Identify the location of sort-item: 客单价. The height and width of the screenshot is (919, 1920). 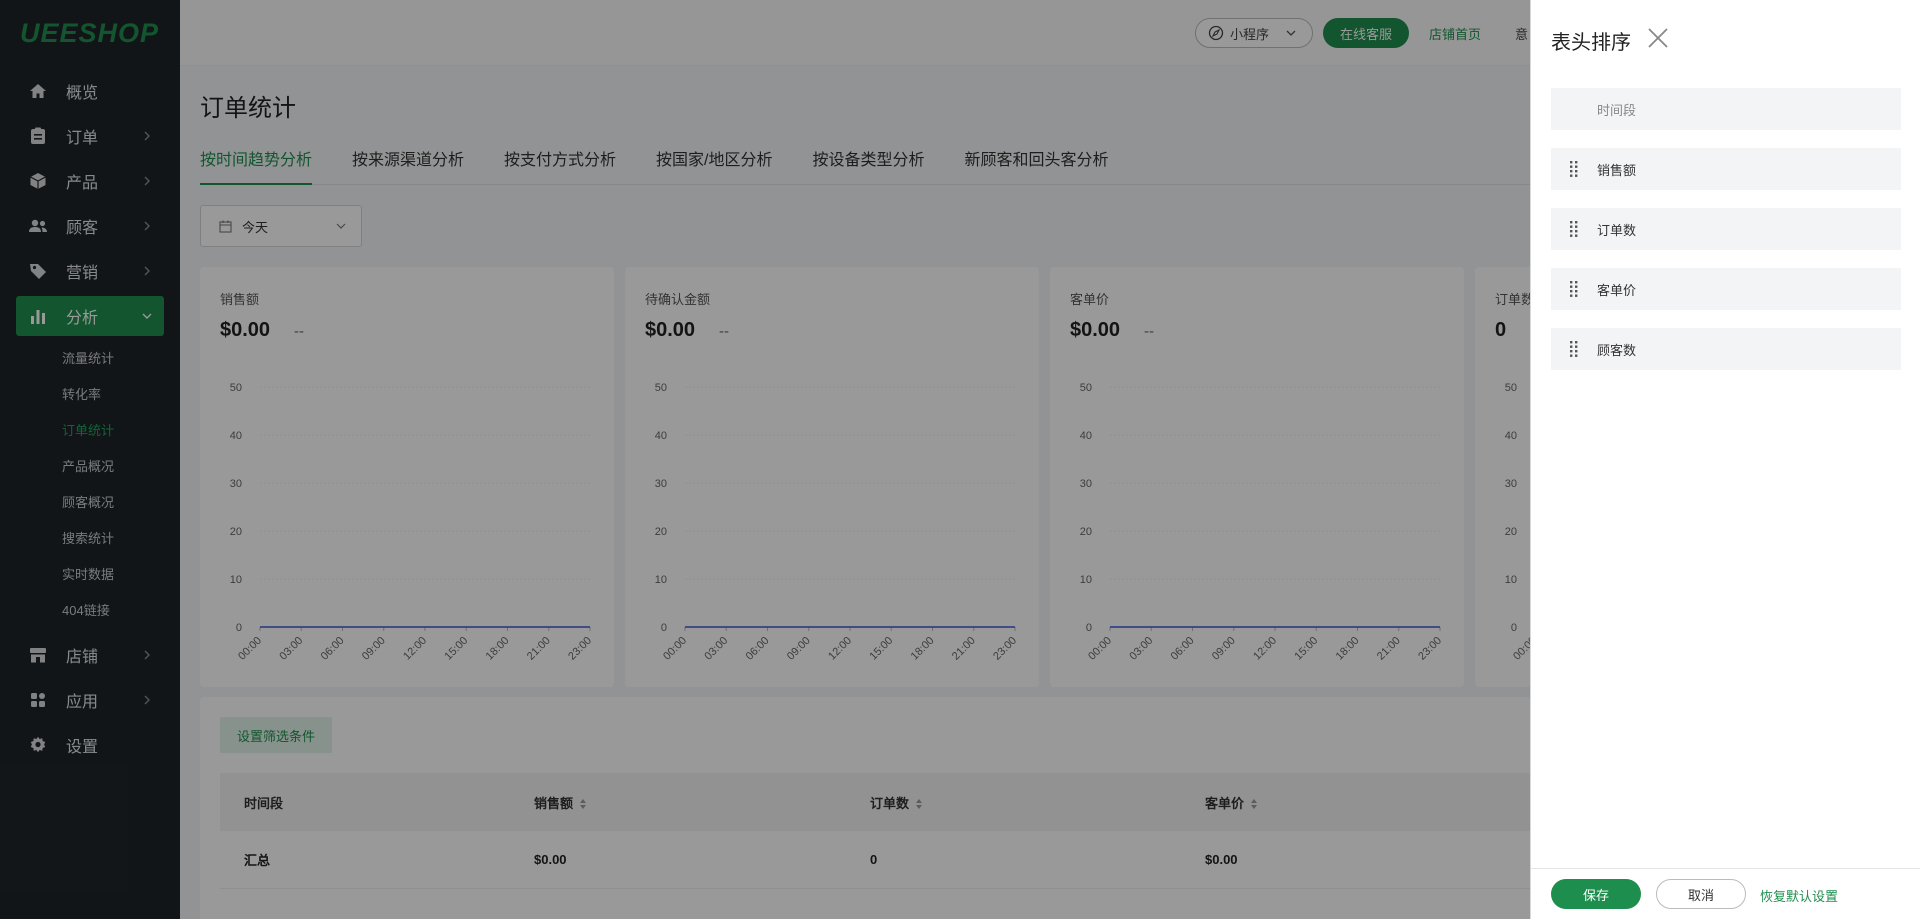
(1726, 289).